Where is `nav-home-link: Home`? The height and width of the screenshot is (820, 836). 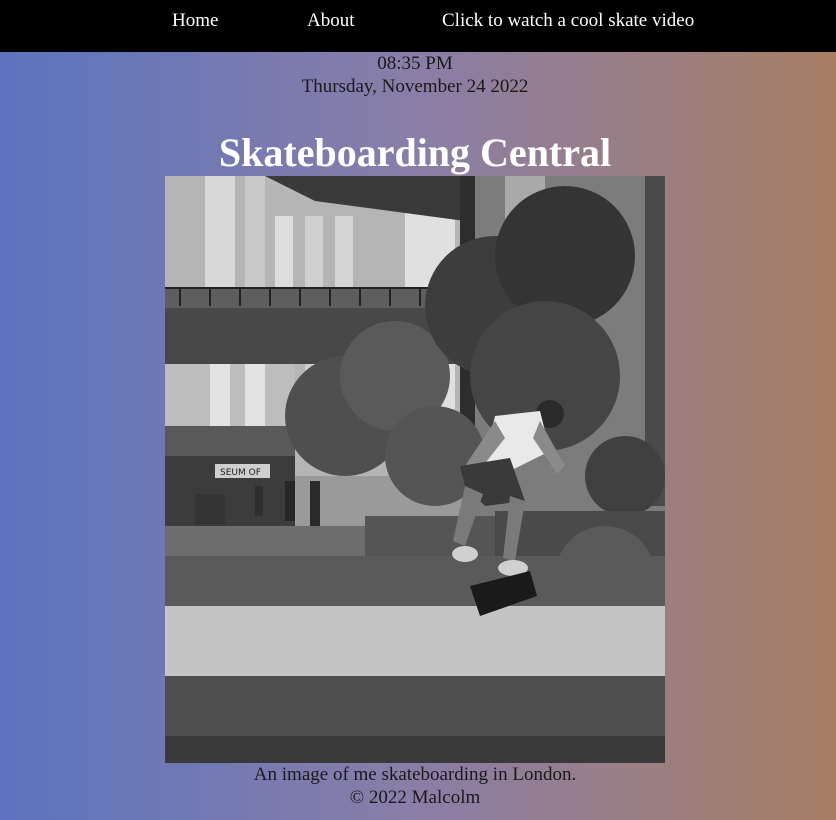
nav-home-link: Home is located at coordinates (195, 21).